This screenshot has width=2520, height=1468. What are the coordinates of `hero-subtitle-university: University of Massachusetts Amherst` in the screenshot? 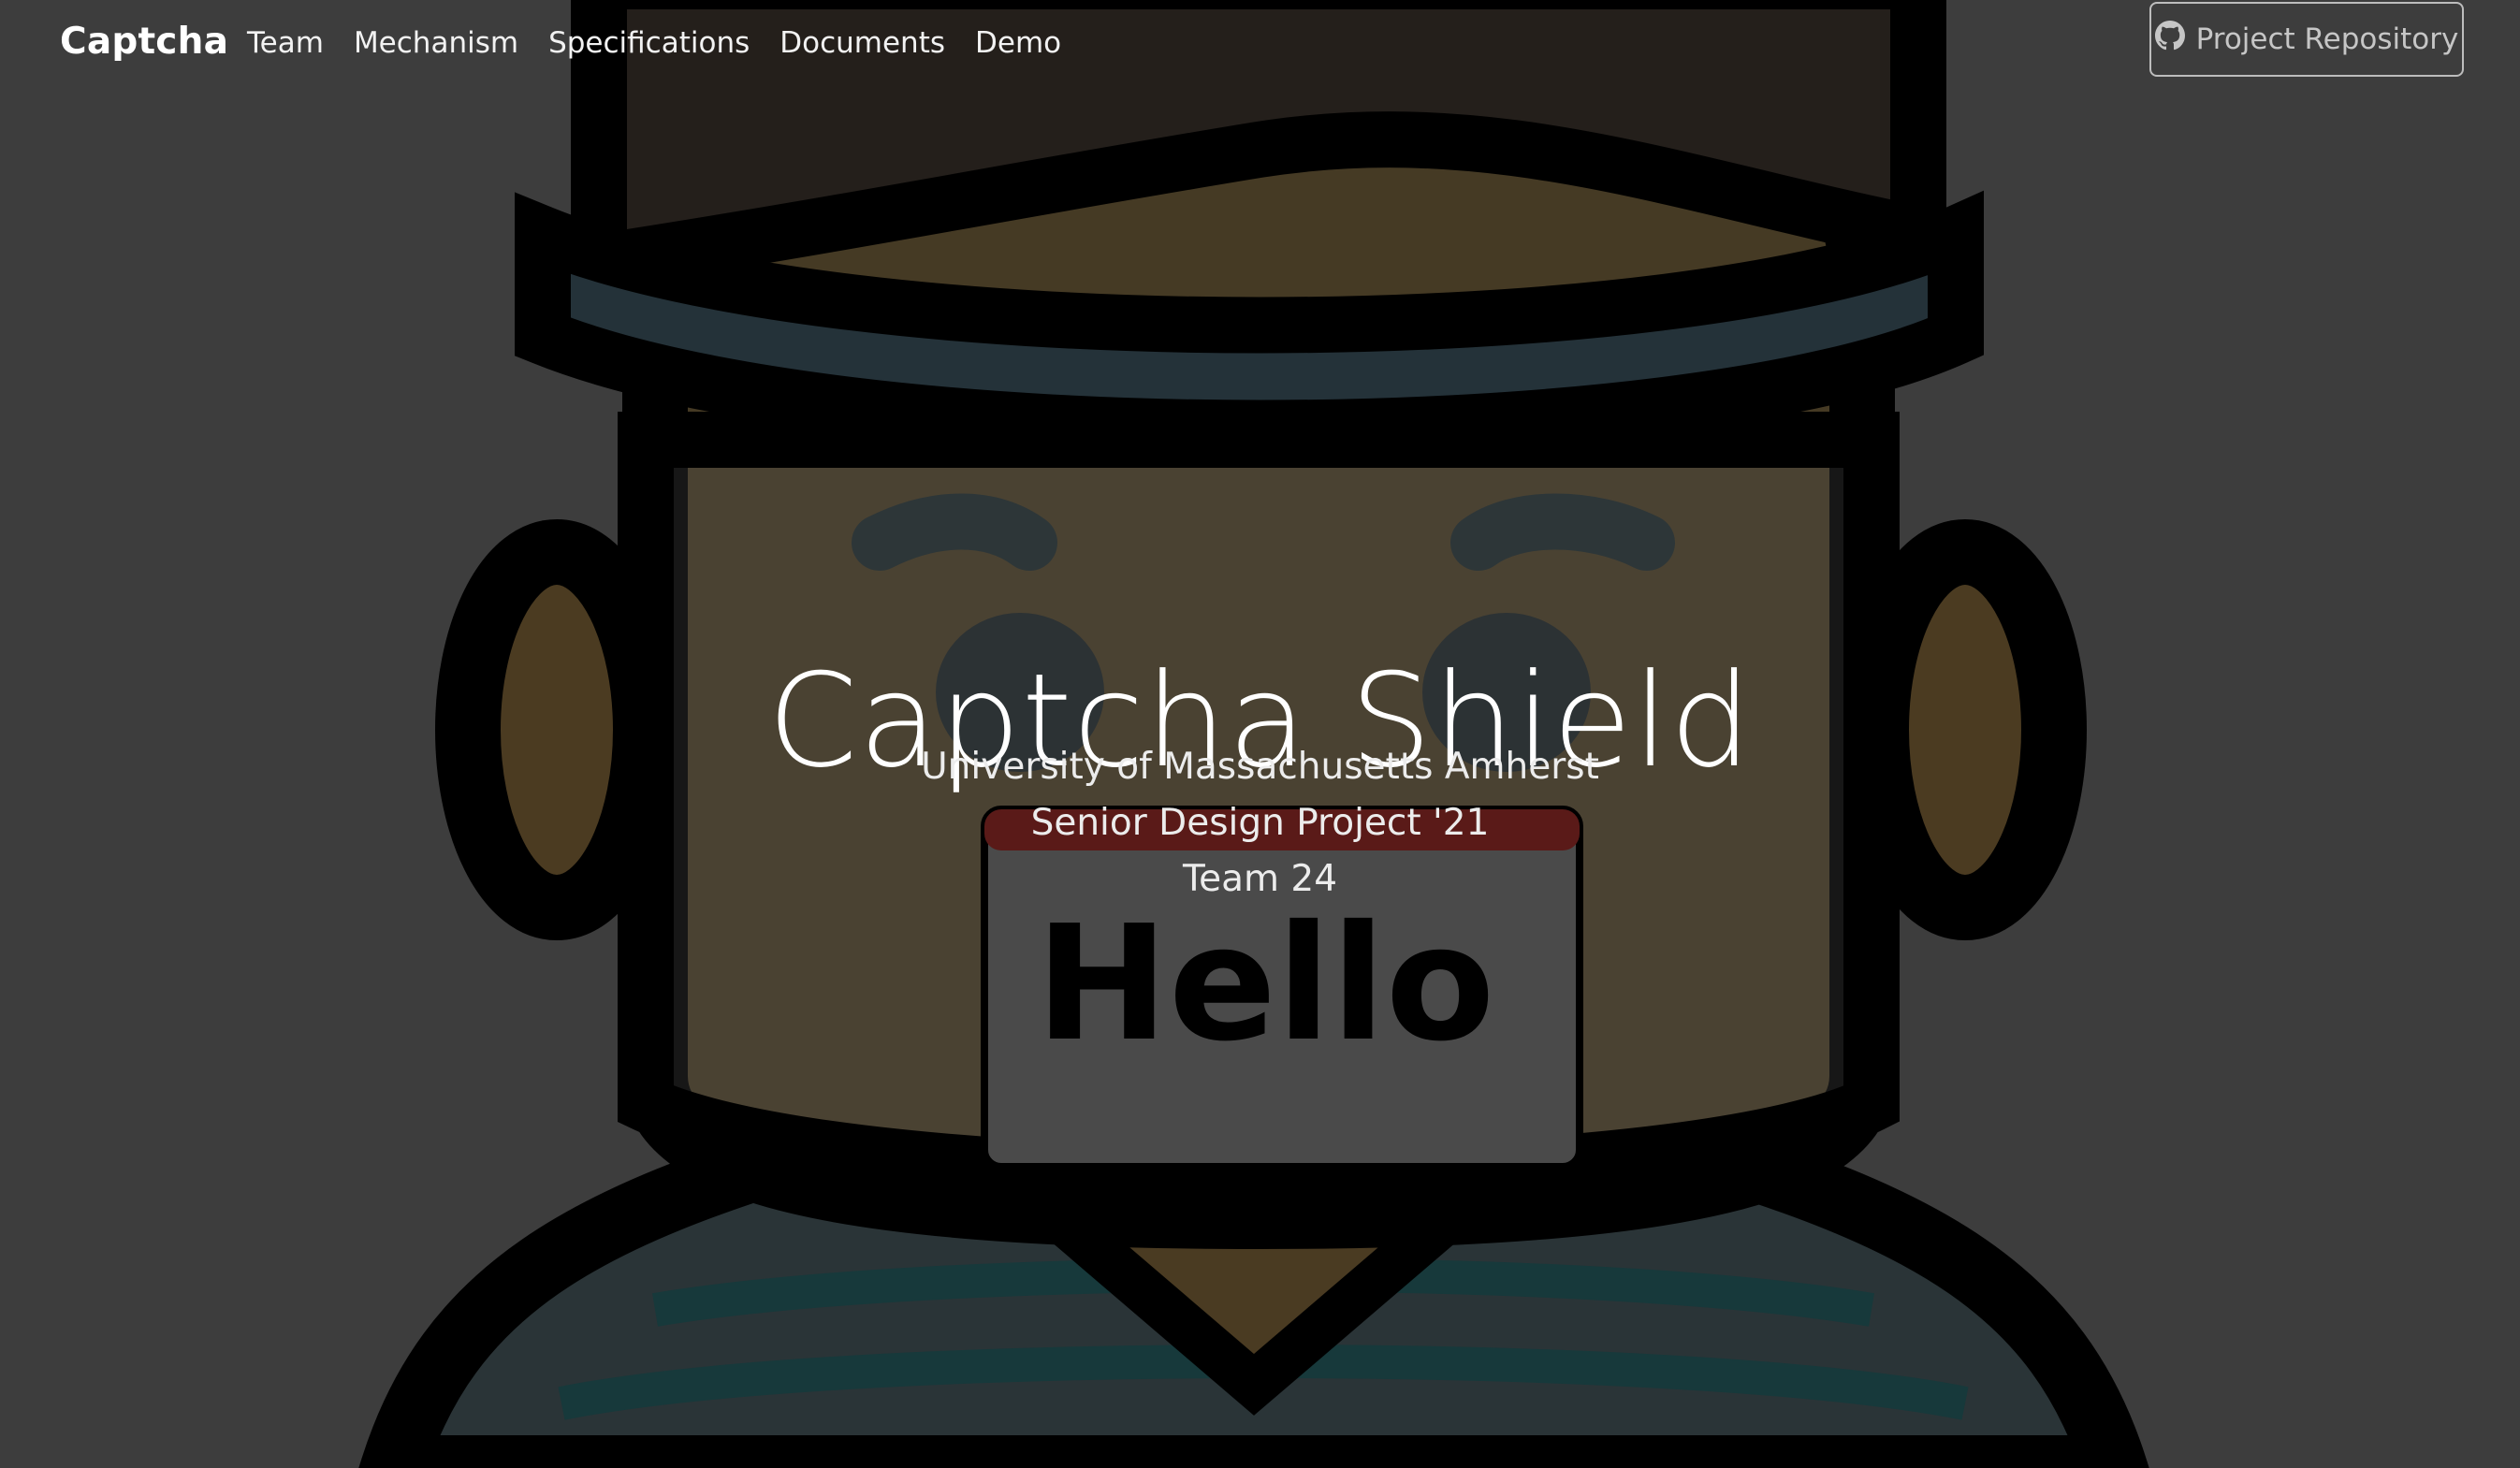 It's located at (1260, 767).